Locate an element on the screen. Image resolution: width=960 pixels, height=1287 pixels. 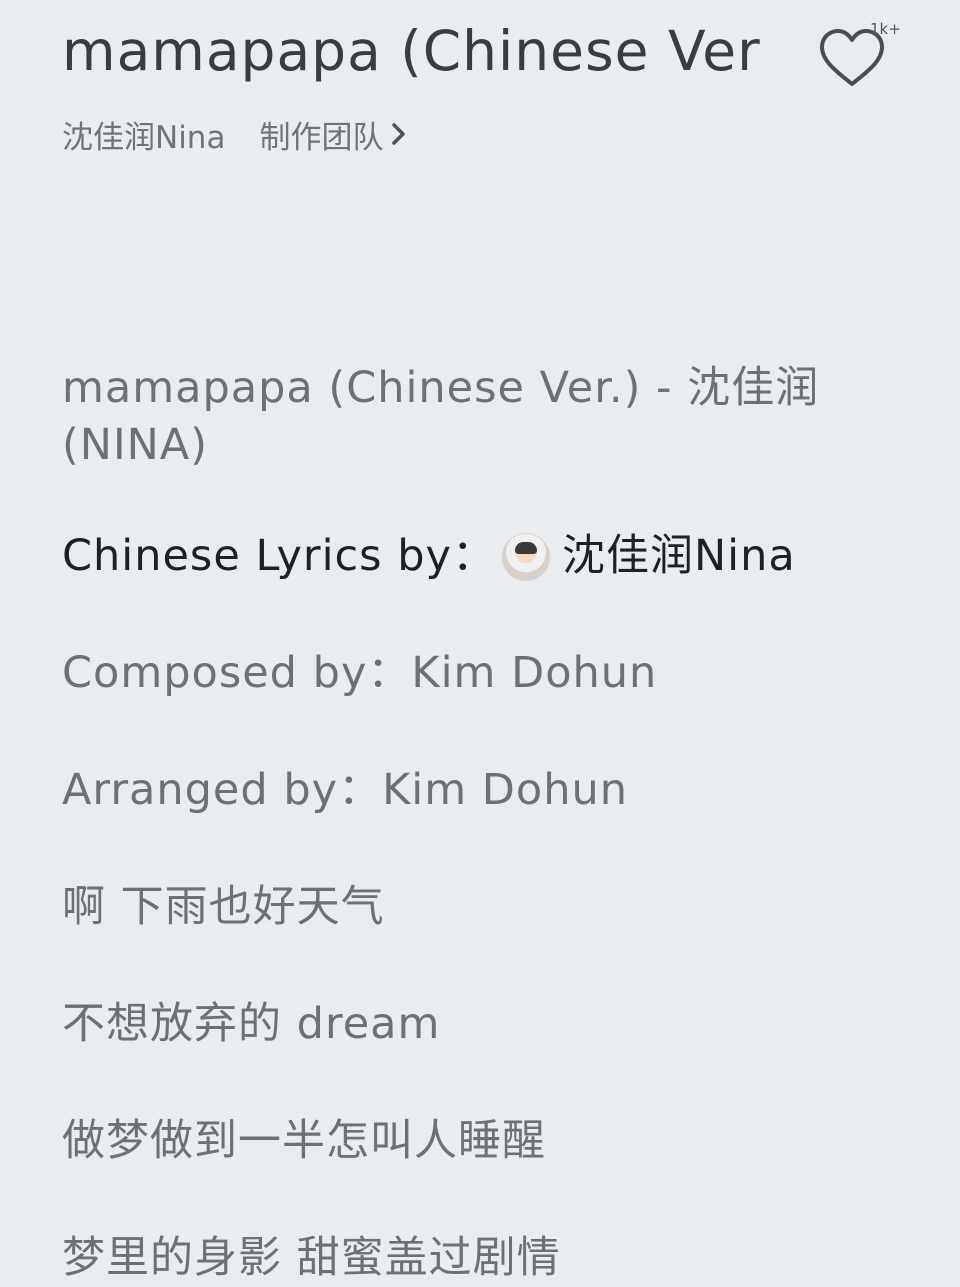
song-meta: 沈佳润Nina 制作团队 is located at coordinates (234, 134).